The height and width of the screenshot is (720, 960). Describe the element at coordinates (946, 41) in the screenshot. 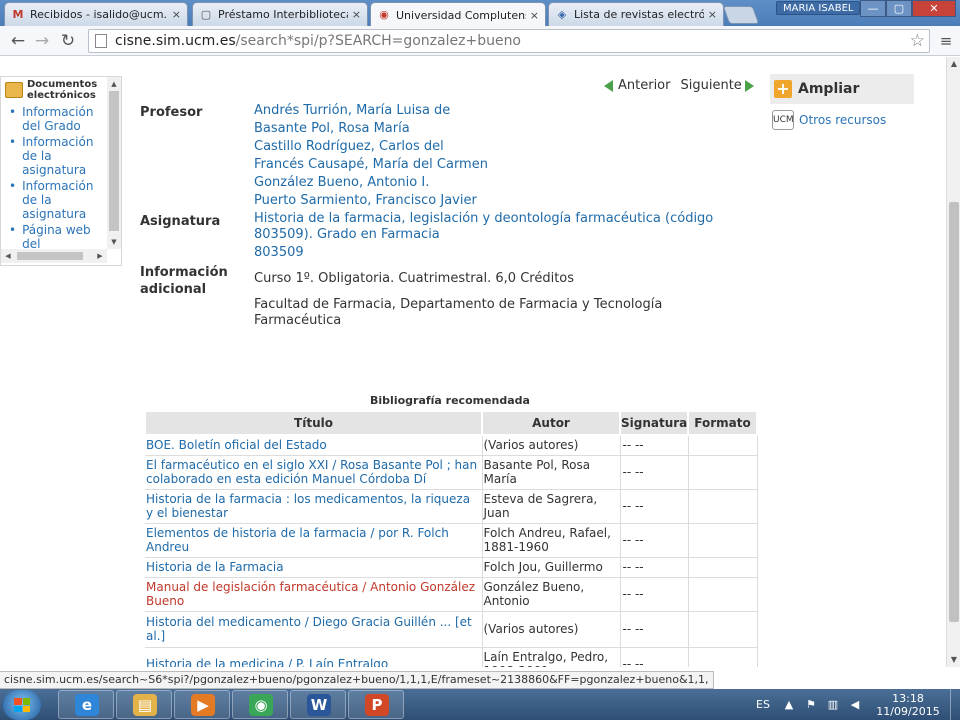

I see `menu-icon: ≡` at that location.